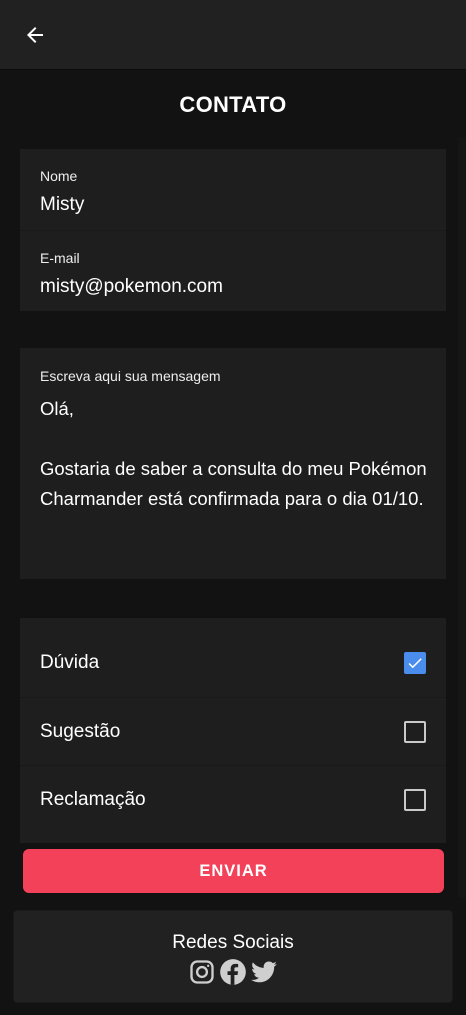 The width and height of the screenshot is (466, 1015). I want to click on contact-info-card: Nome Misty E-mail misty@pokemon.com, so click(233, 230).